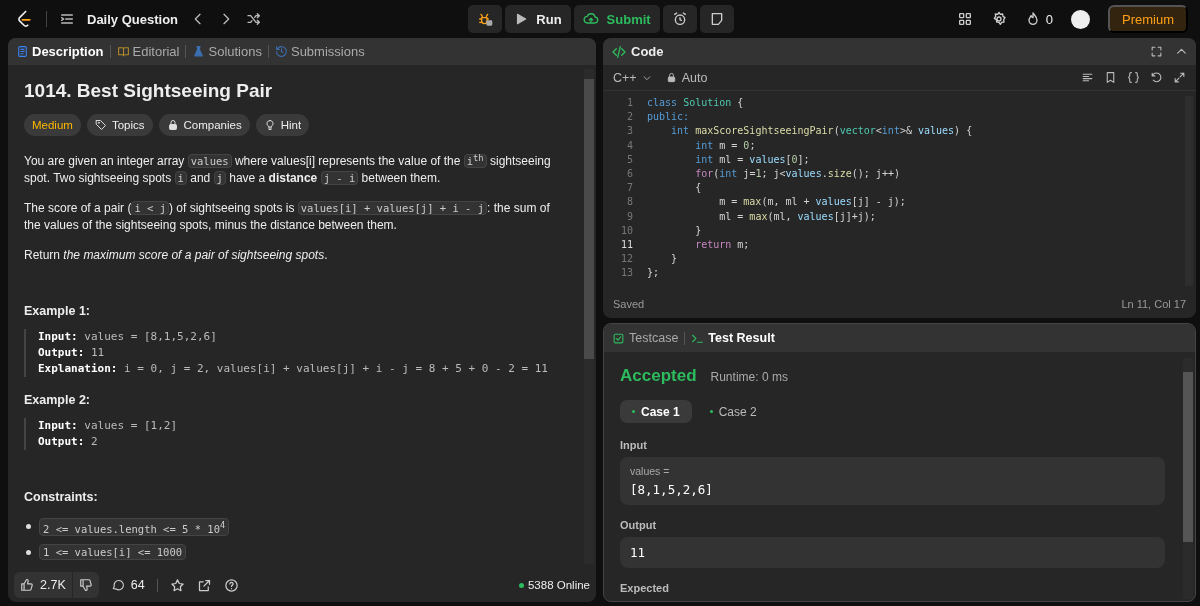 The height and width of the screenshot is (606, 1200). Describe the element at coordinates (629, 304) in the screenshot. I see `save-status: Saved` at that location.